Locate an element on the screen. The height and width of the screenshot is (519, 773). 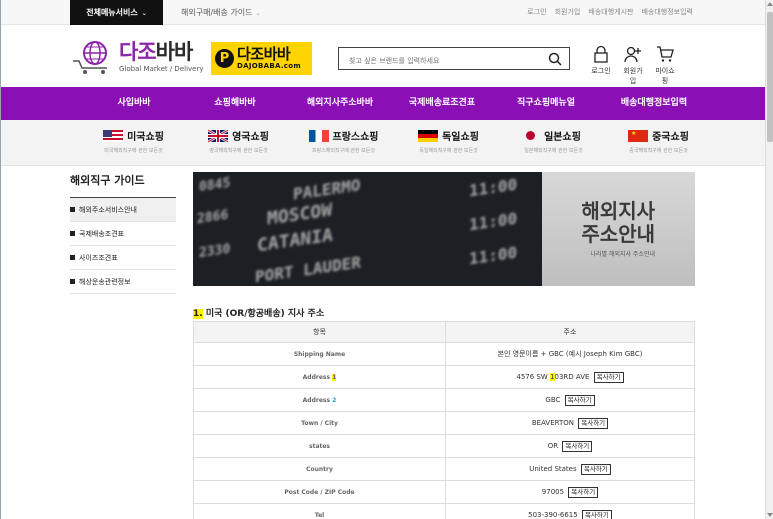
signup-link: 회원가입 is located at coordinates (568, 12).